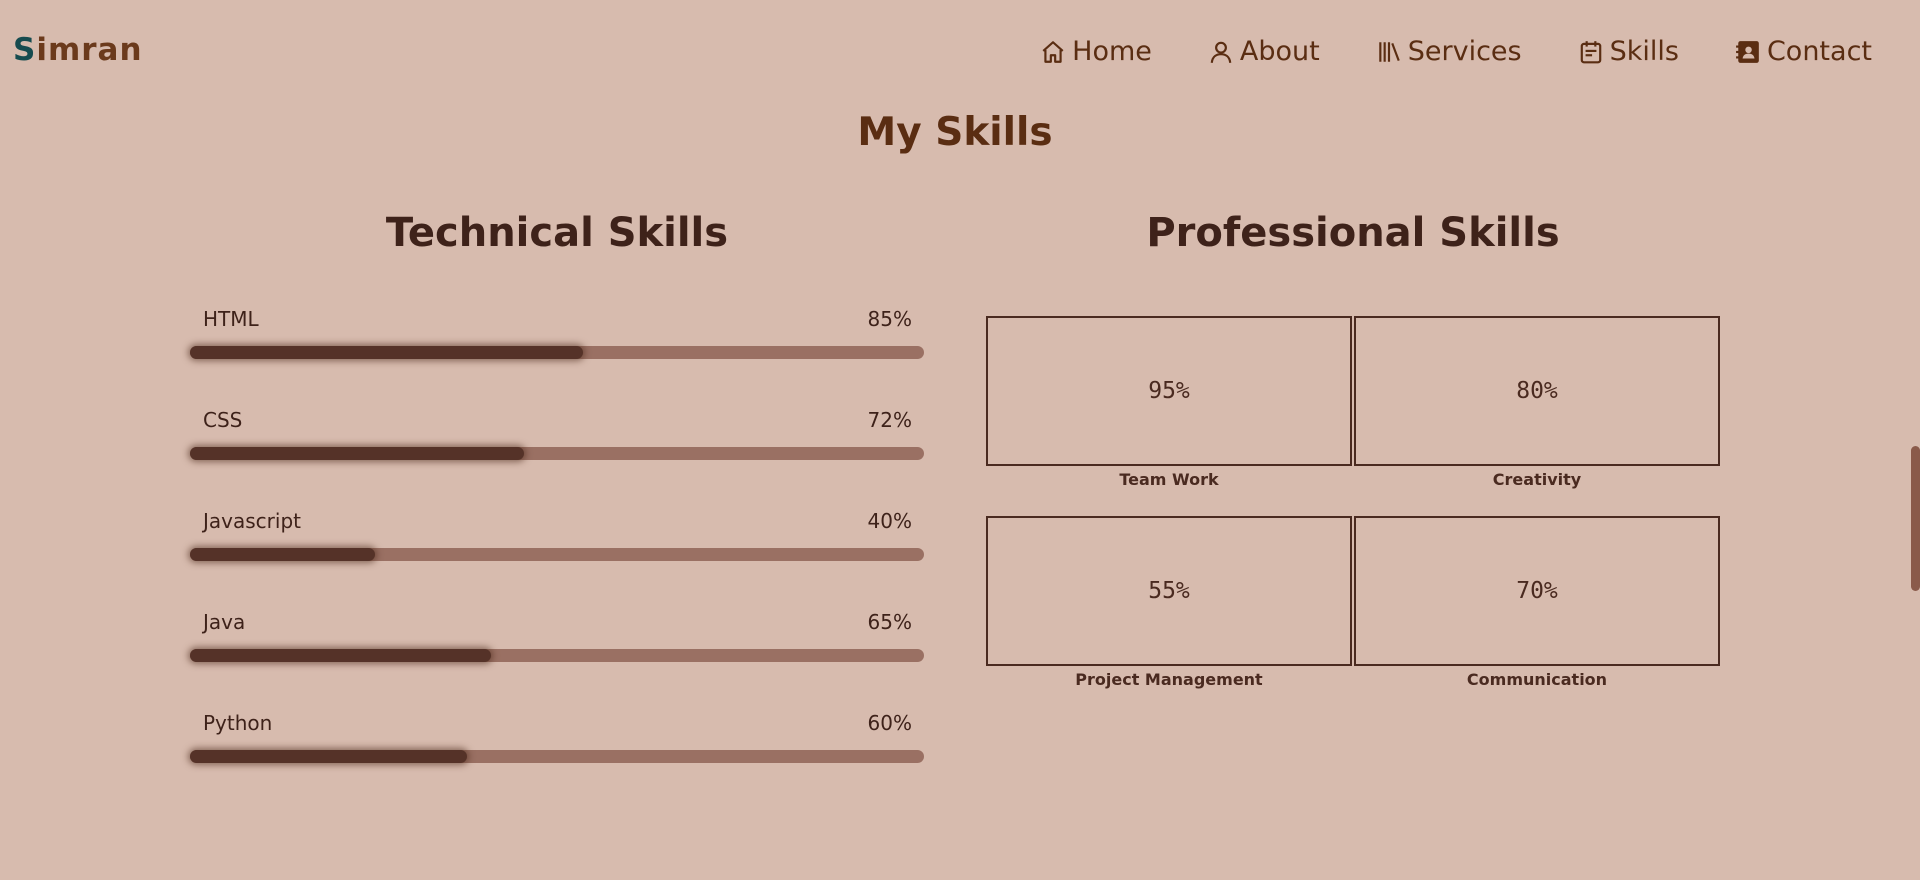 The width and height of the screenshot is (1920, 880). What do you see at coordinates (1464, 51) in the screenshot?
I see `nav-services-label: Services` at bounding box center [1464, 51].